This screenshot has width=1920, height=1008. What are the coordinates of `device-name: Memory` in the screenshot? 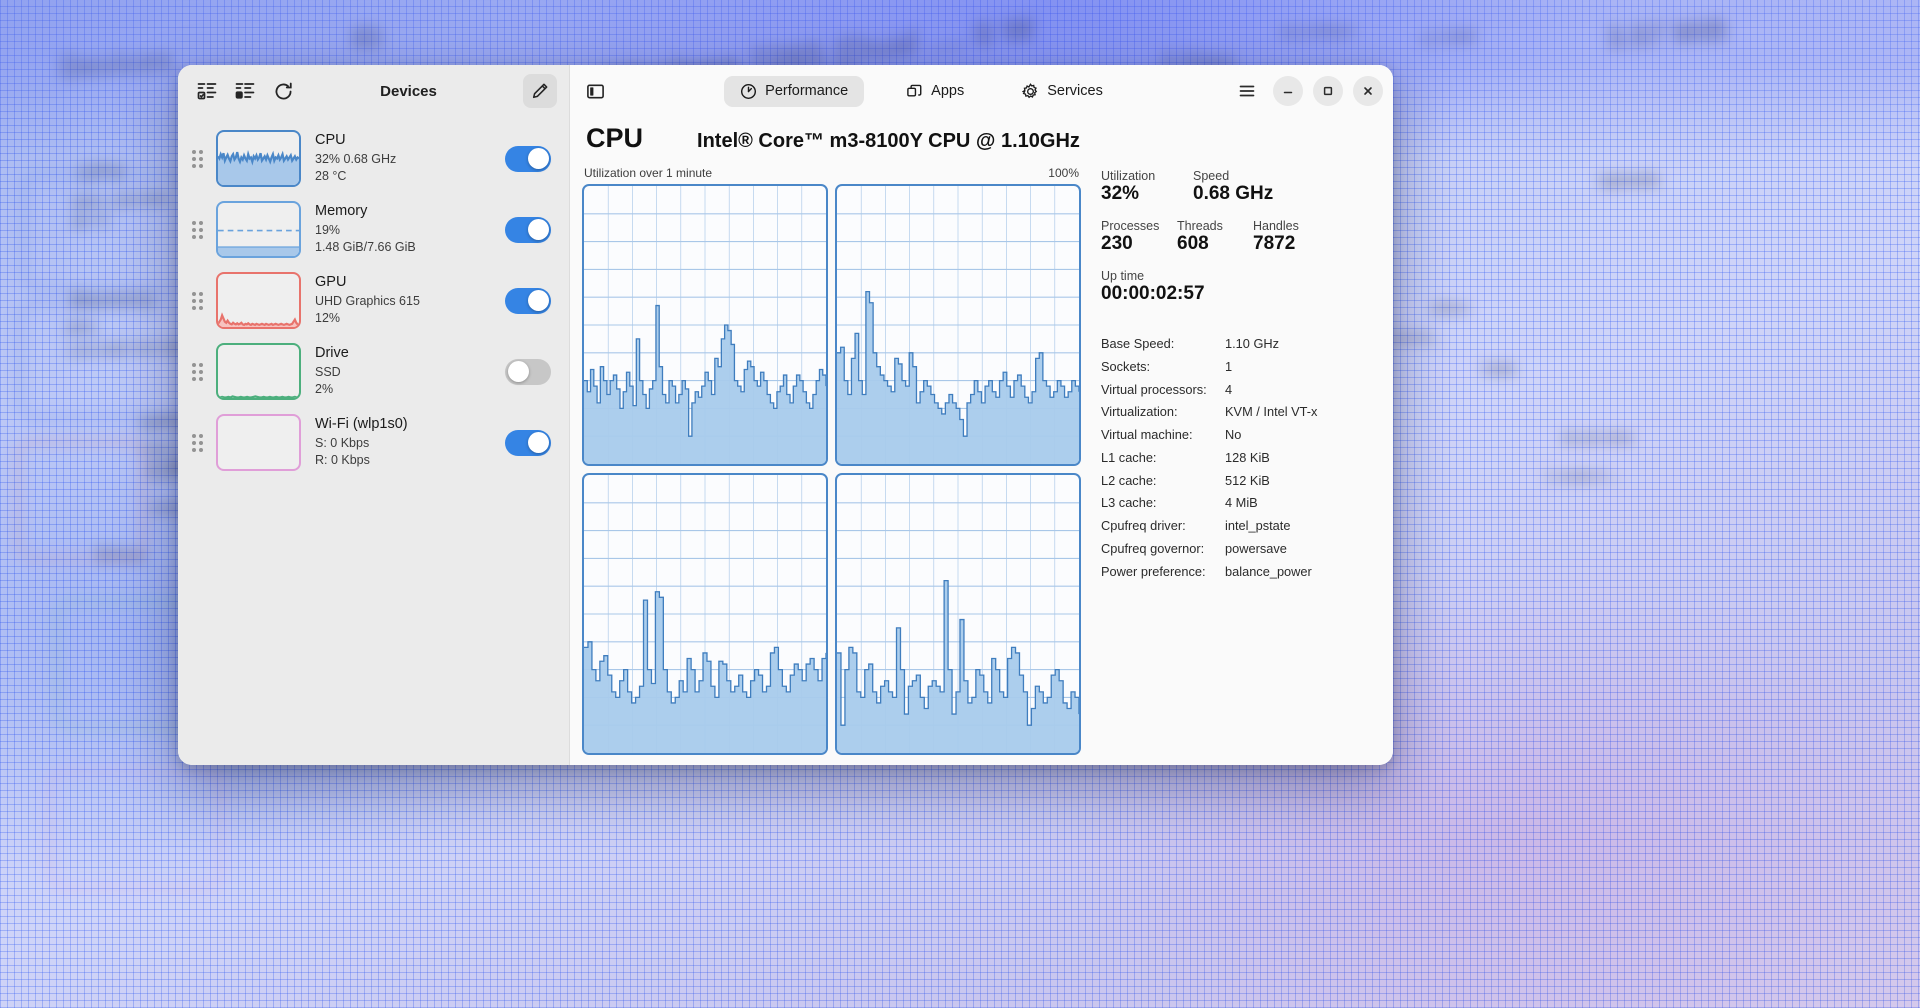 It's located at (341, 211).